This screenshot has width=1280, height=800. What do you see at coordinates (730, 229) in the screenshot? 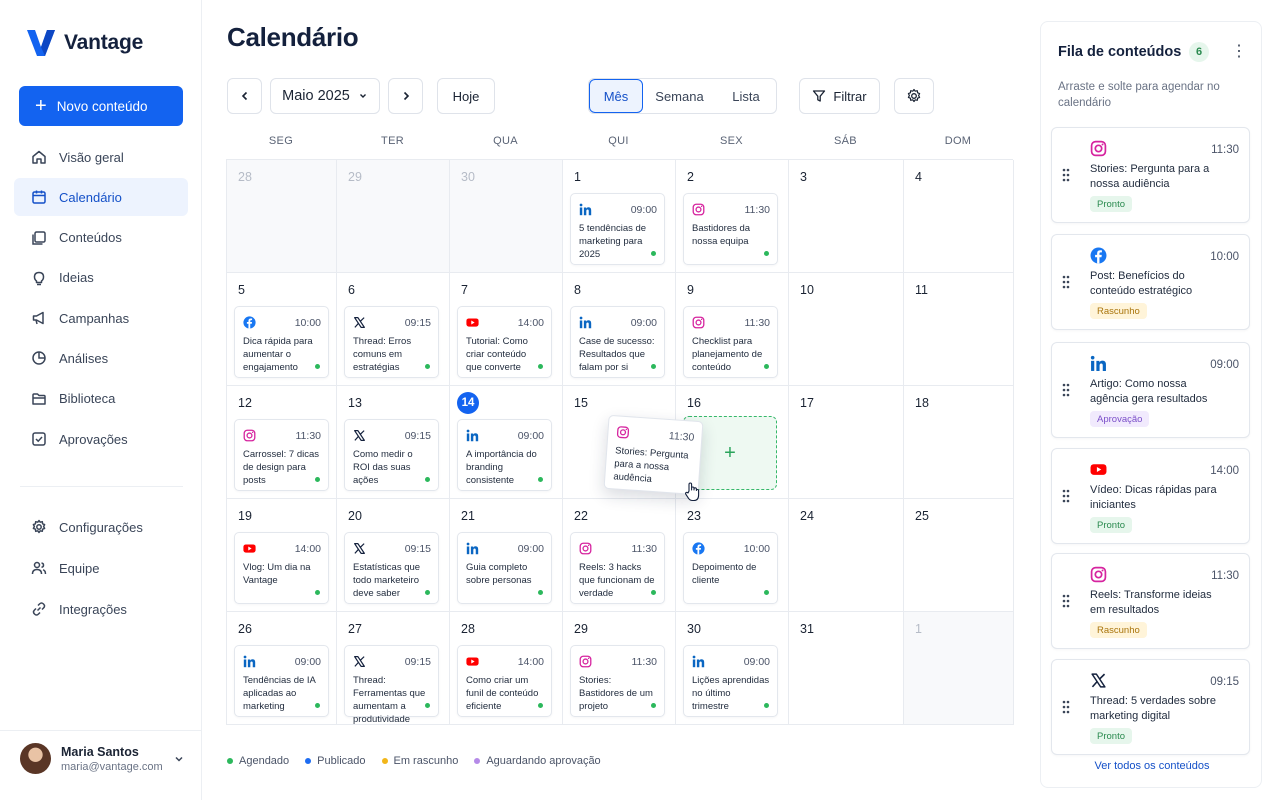
I see `scheduled-post-card: 11:30 Bastidores da nossa equipa` at bounding box center [730, 229].